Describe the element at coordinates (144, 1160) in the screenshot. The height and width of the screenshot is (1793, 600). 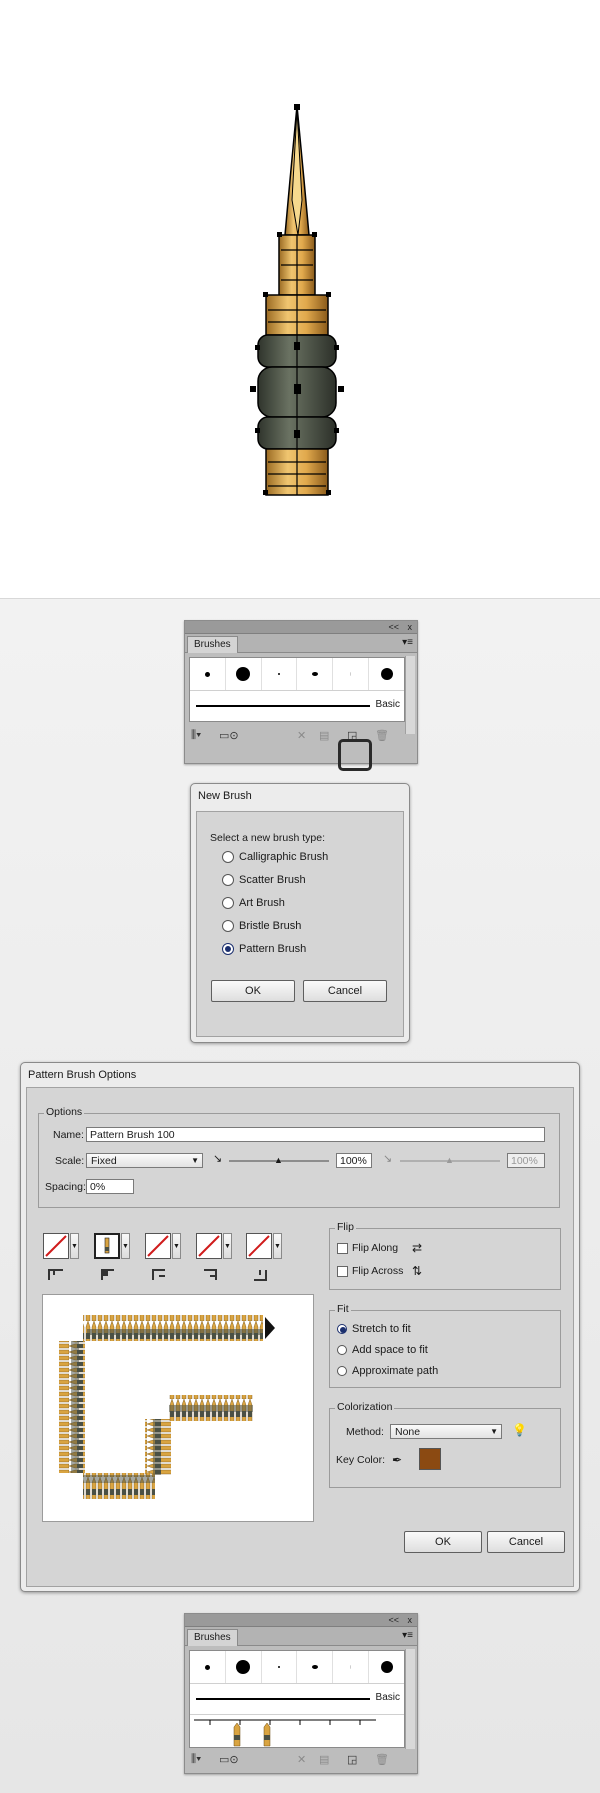
I see `scale-select: Fixed ▼` at that location.